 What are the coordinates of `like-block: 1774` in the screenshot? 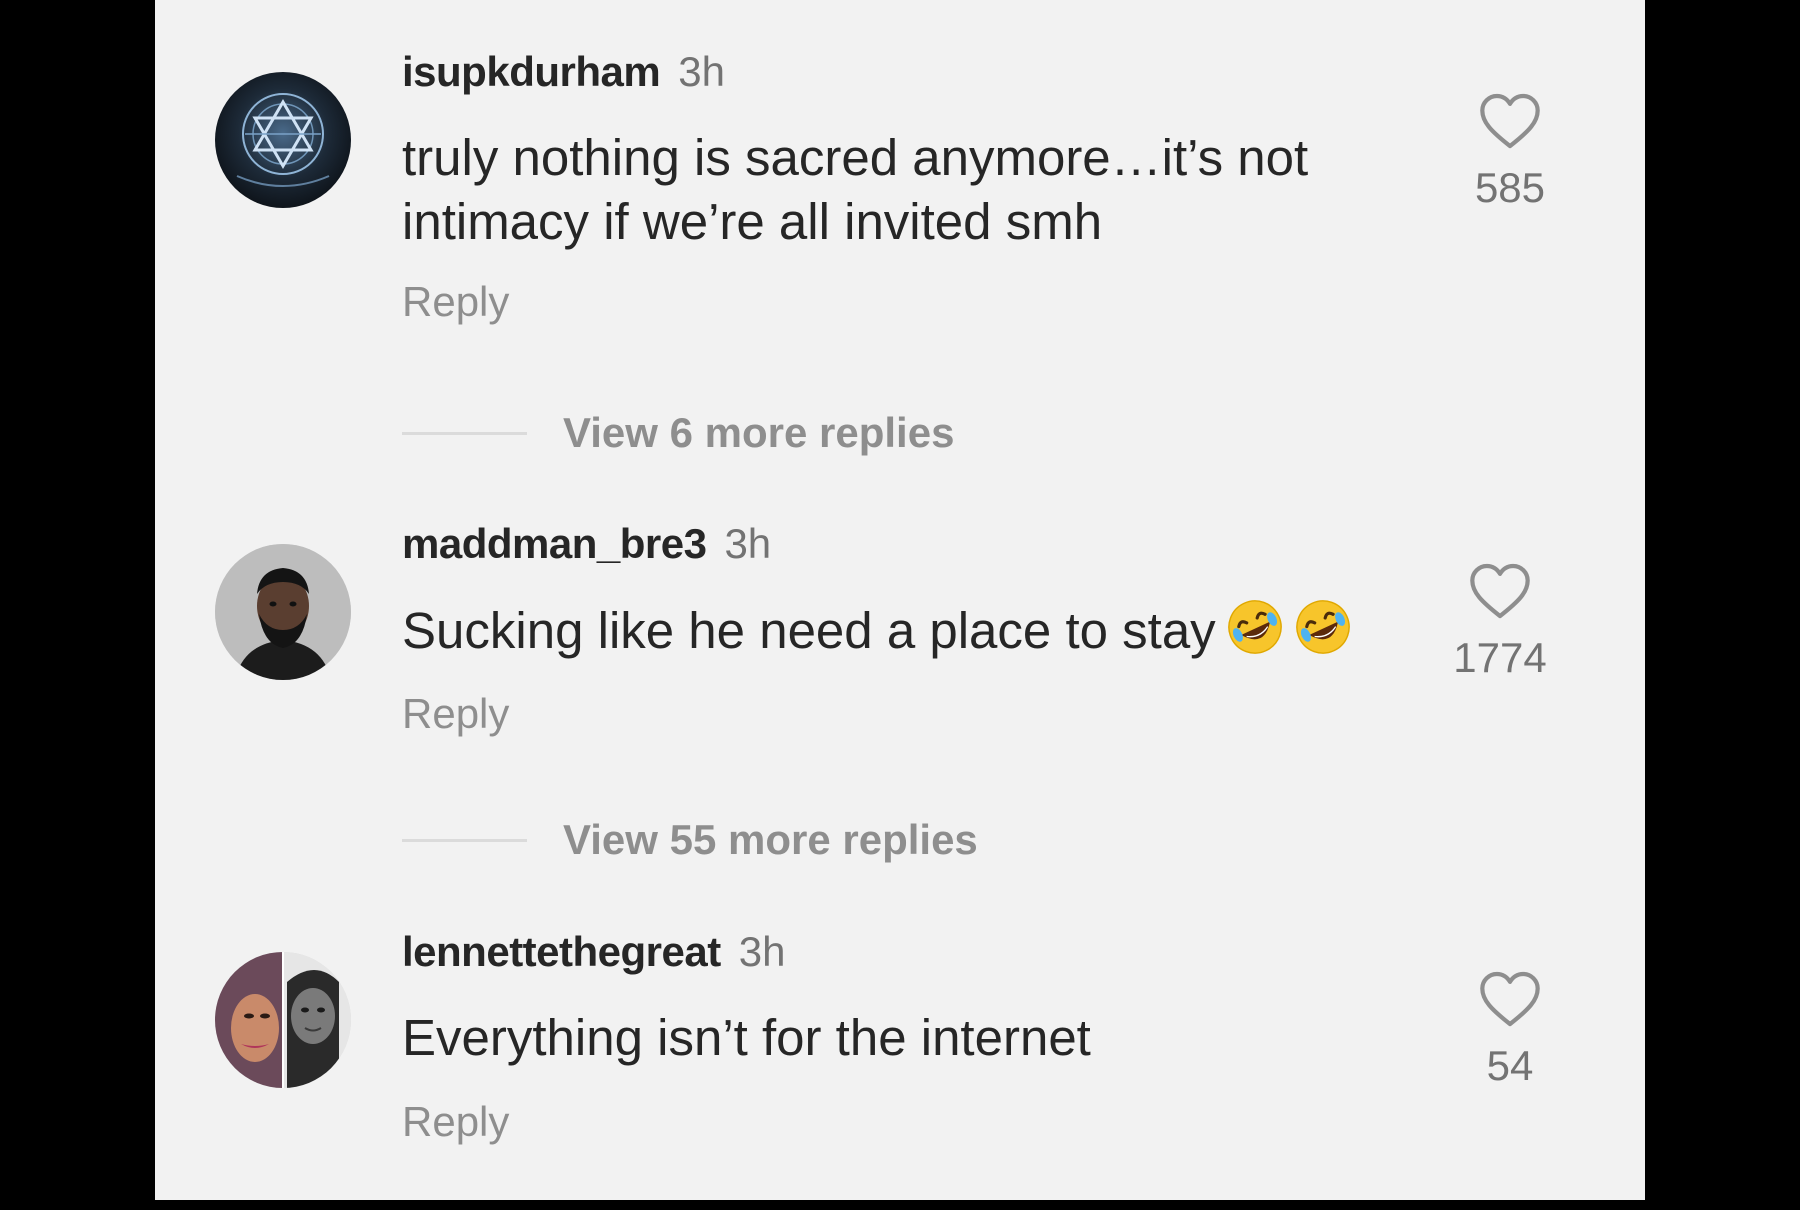 It's located at (1500, 622).